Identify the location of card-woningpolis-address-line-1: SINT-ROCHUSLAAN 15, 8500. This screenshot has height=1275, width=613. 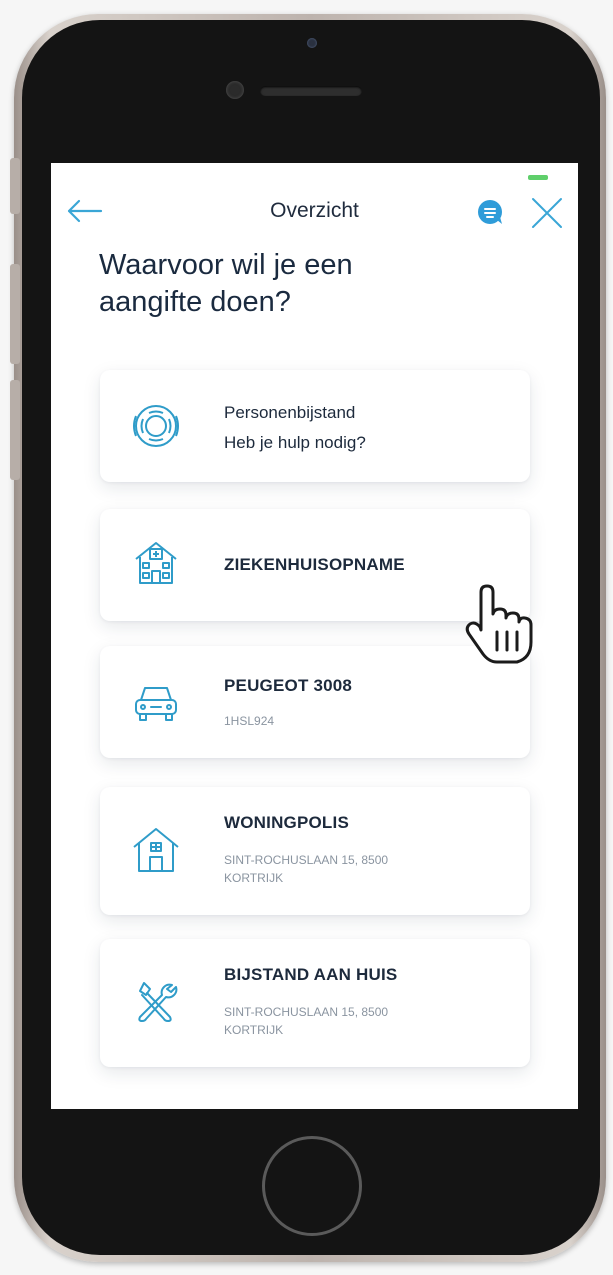
(306, 860).